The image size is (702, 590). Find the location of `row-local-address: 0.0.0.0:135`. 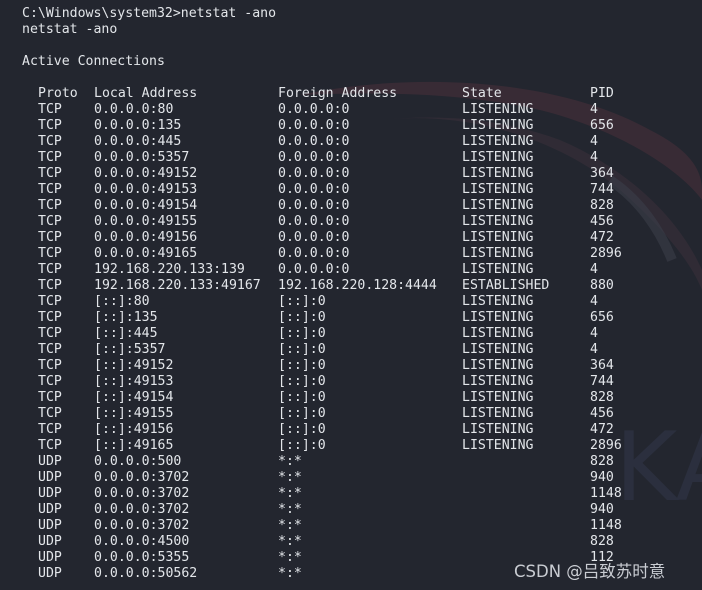

row-local-address: 0.0.0.0:135 is located at coordinates (138, 125).